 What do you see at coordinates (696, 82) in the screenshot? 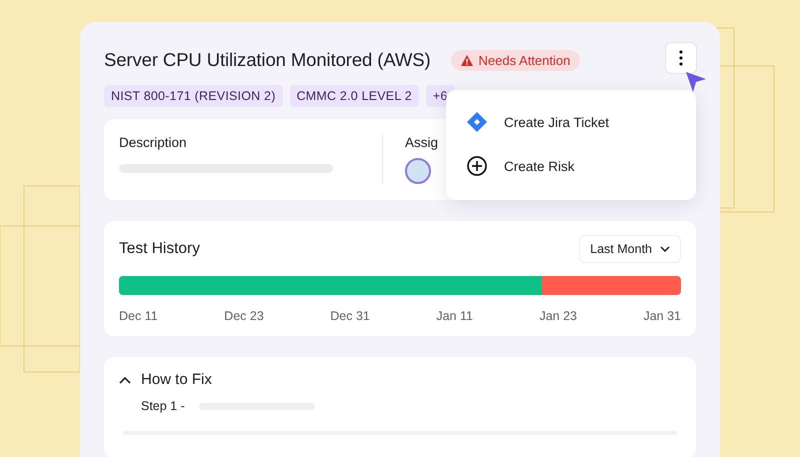
I see `cursor-icon` at bounding box center [696, 82].